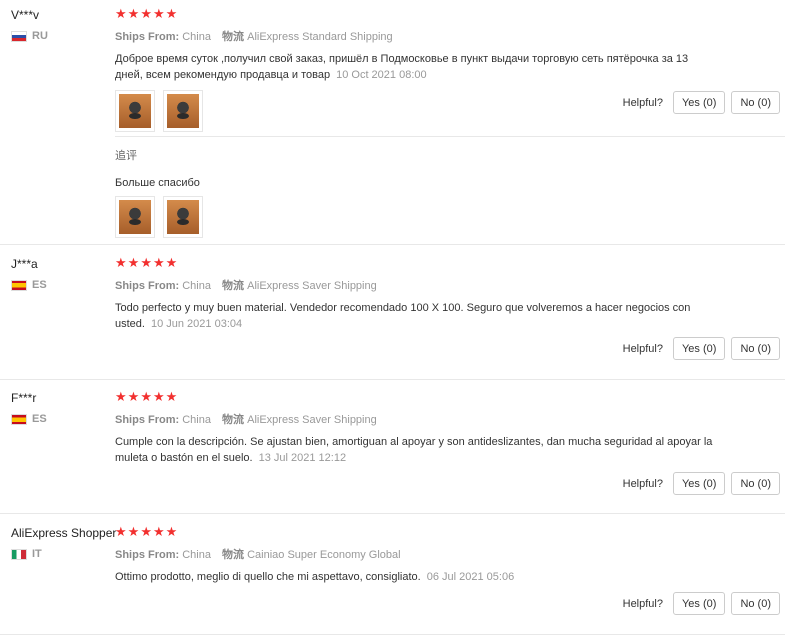 The width and height of the screenshot is (800, 641). I want to click on buyer-info: J***a ES, so click(61, 274).